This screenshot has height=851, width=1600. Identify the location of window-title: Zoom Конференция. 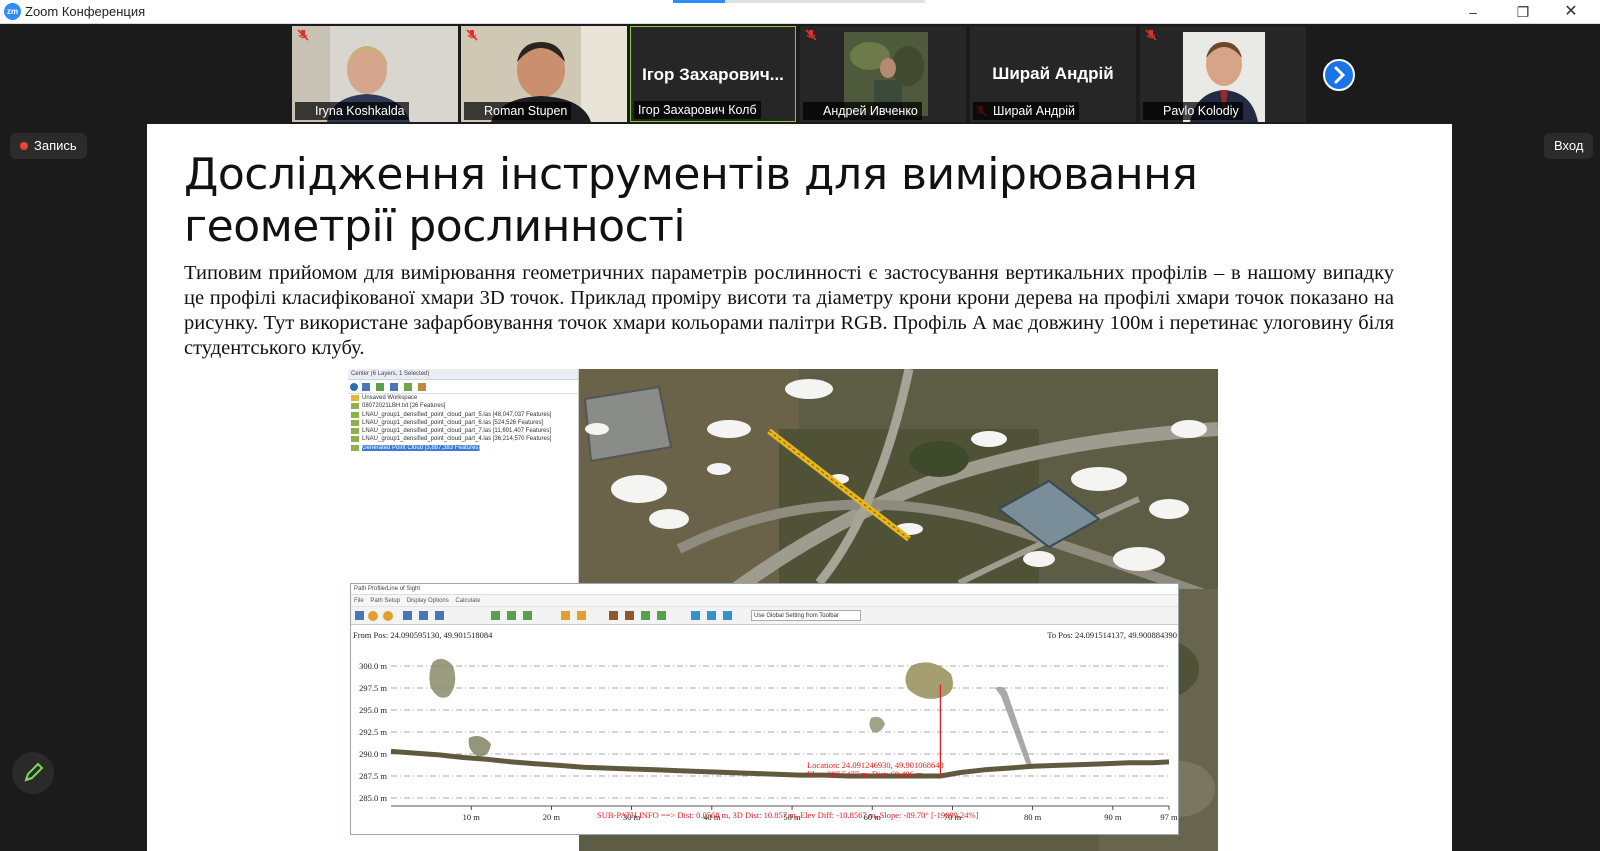
(85, 11).